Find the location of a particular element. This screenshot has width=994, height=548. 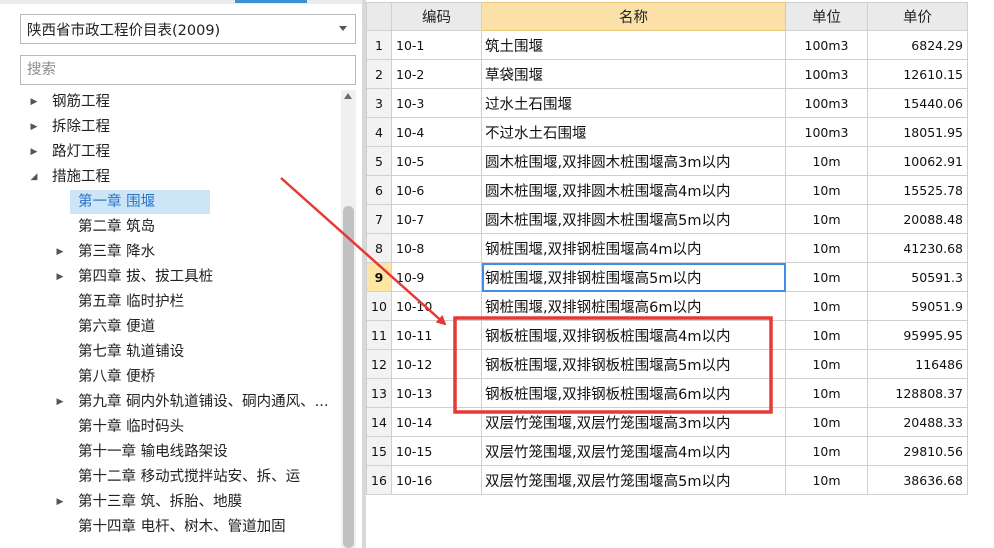

row-number-cell: 9 is located at coordinates (379, 277).